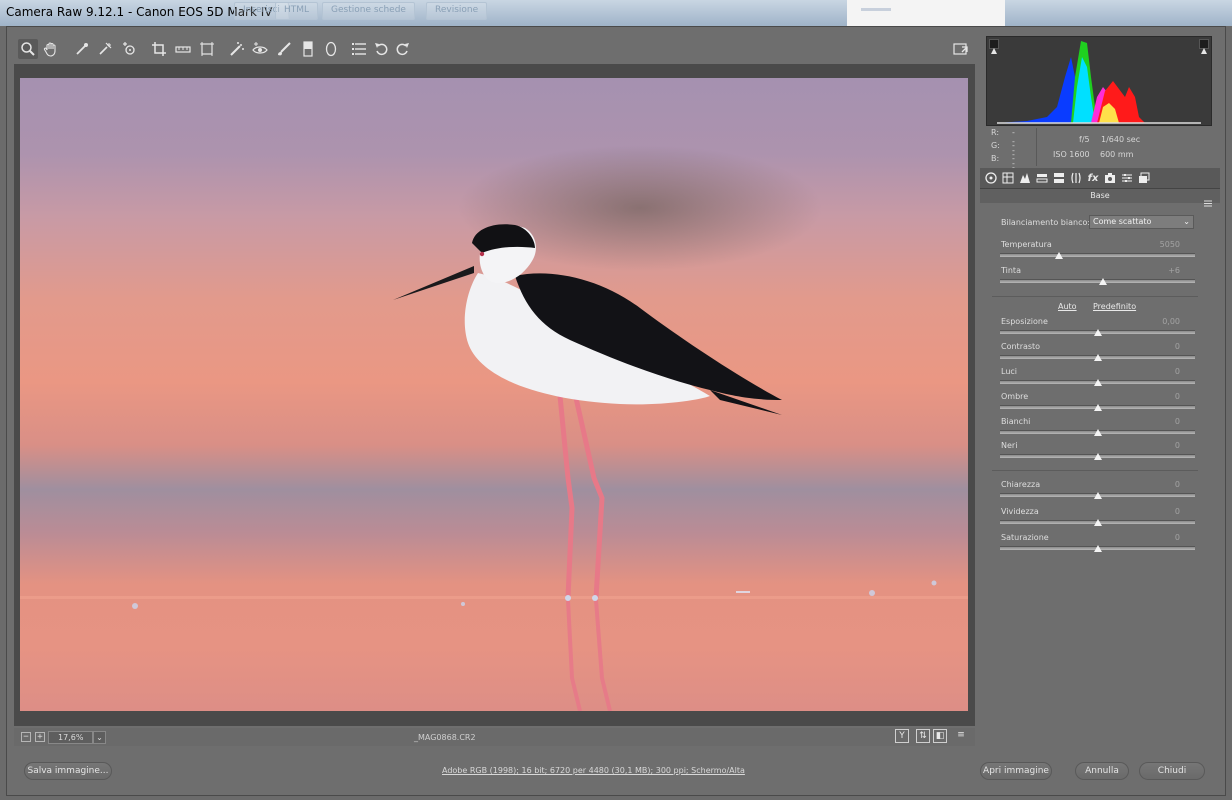  Describe the element at coordinates (1102, 771) in the screenshot. I see `cancel-button: Annulla` at that location.